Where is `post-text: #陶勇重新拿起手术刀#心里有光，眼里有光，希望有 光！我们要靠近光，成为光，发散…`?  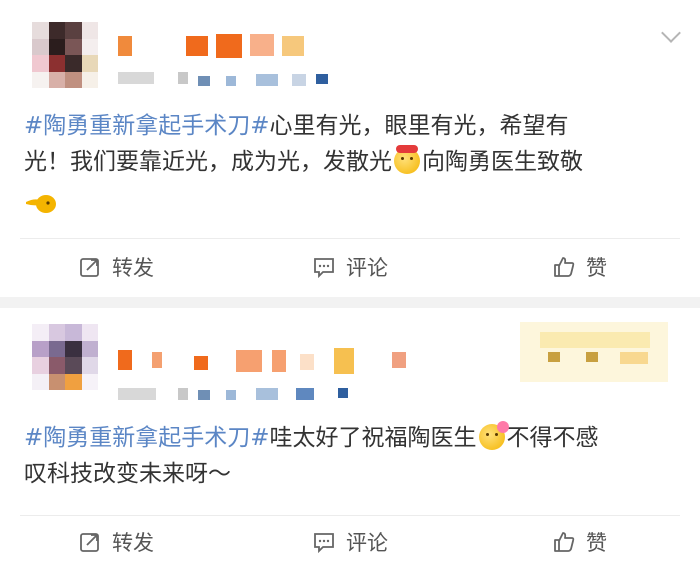 post-text: #陶勇重新拿起手术刀#心里有光，眼里有光，希望有 光！我们要靠近光，成为光，发散… is located at coordinates (349, 144).